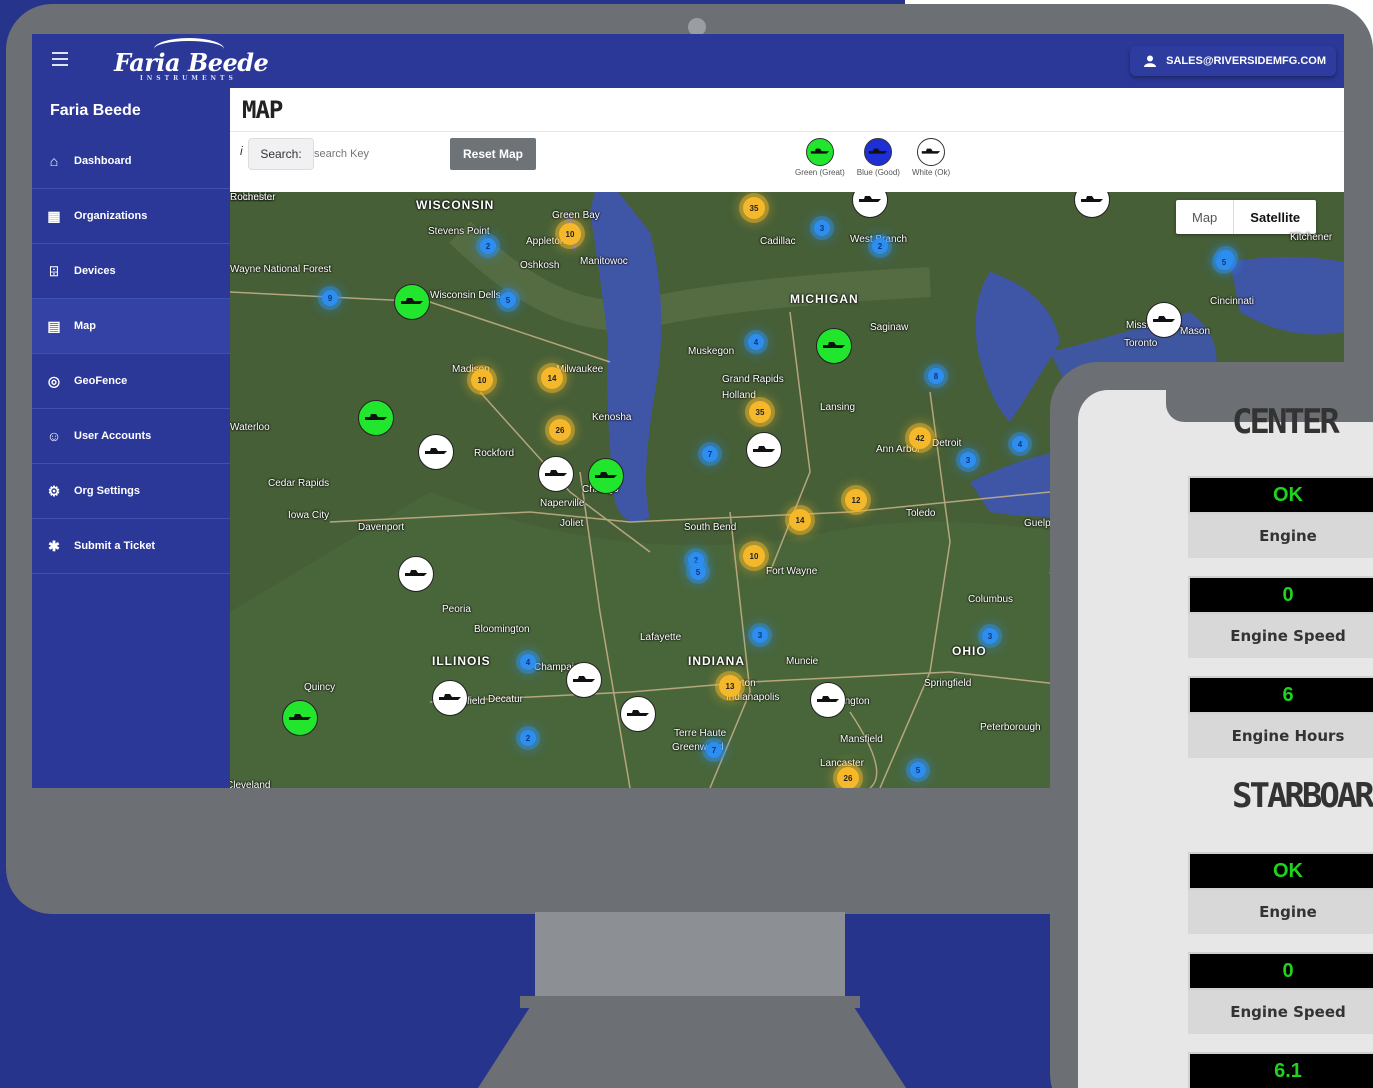  I want to click on map-region-label: ILLINOIS, so click(461, 661).